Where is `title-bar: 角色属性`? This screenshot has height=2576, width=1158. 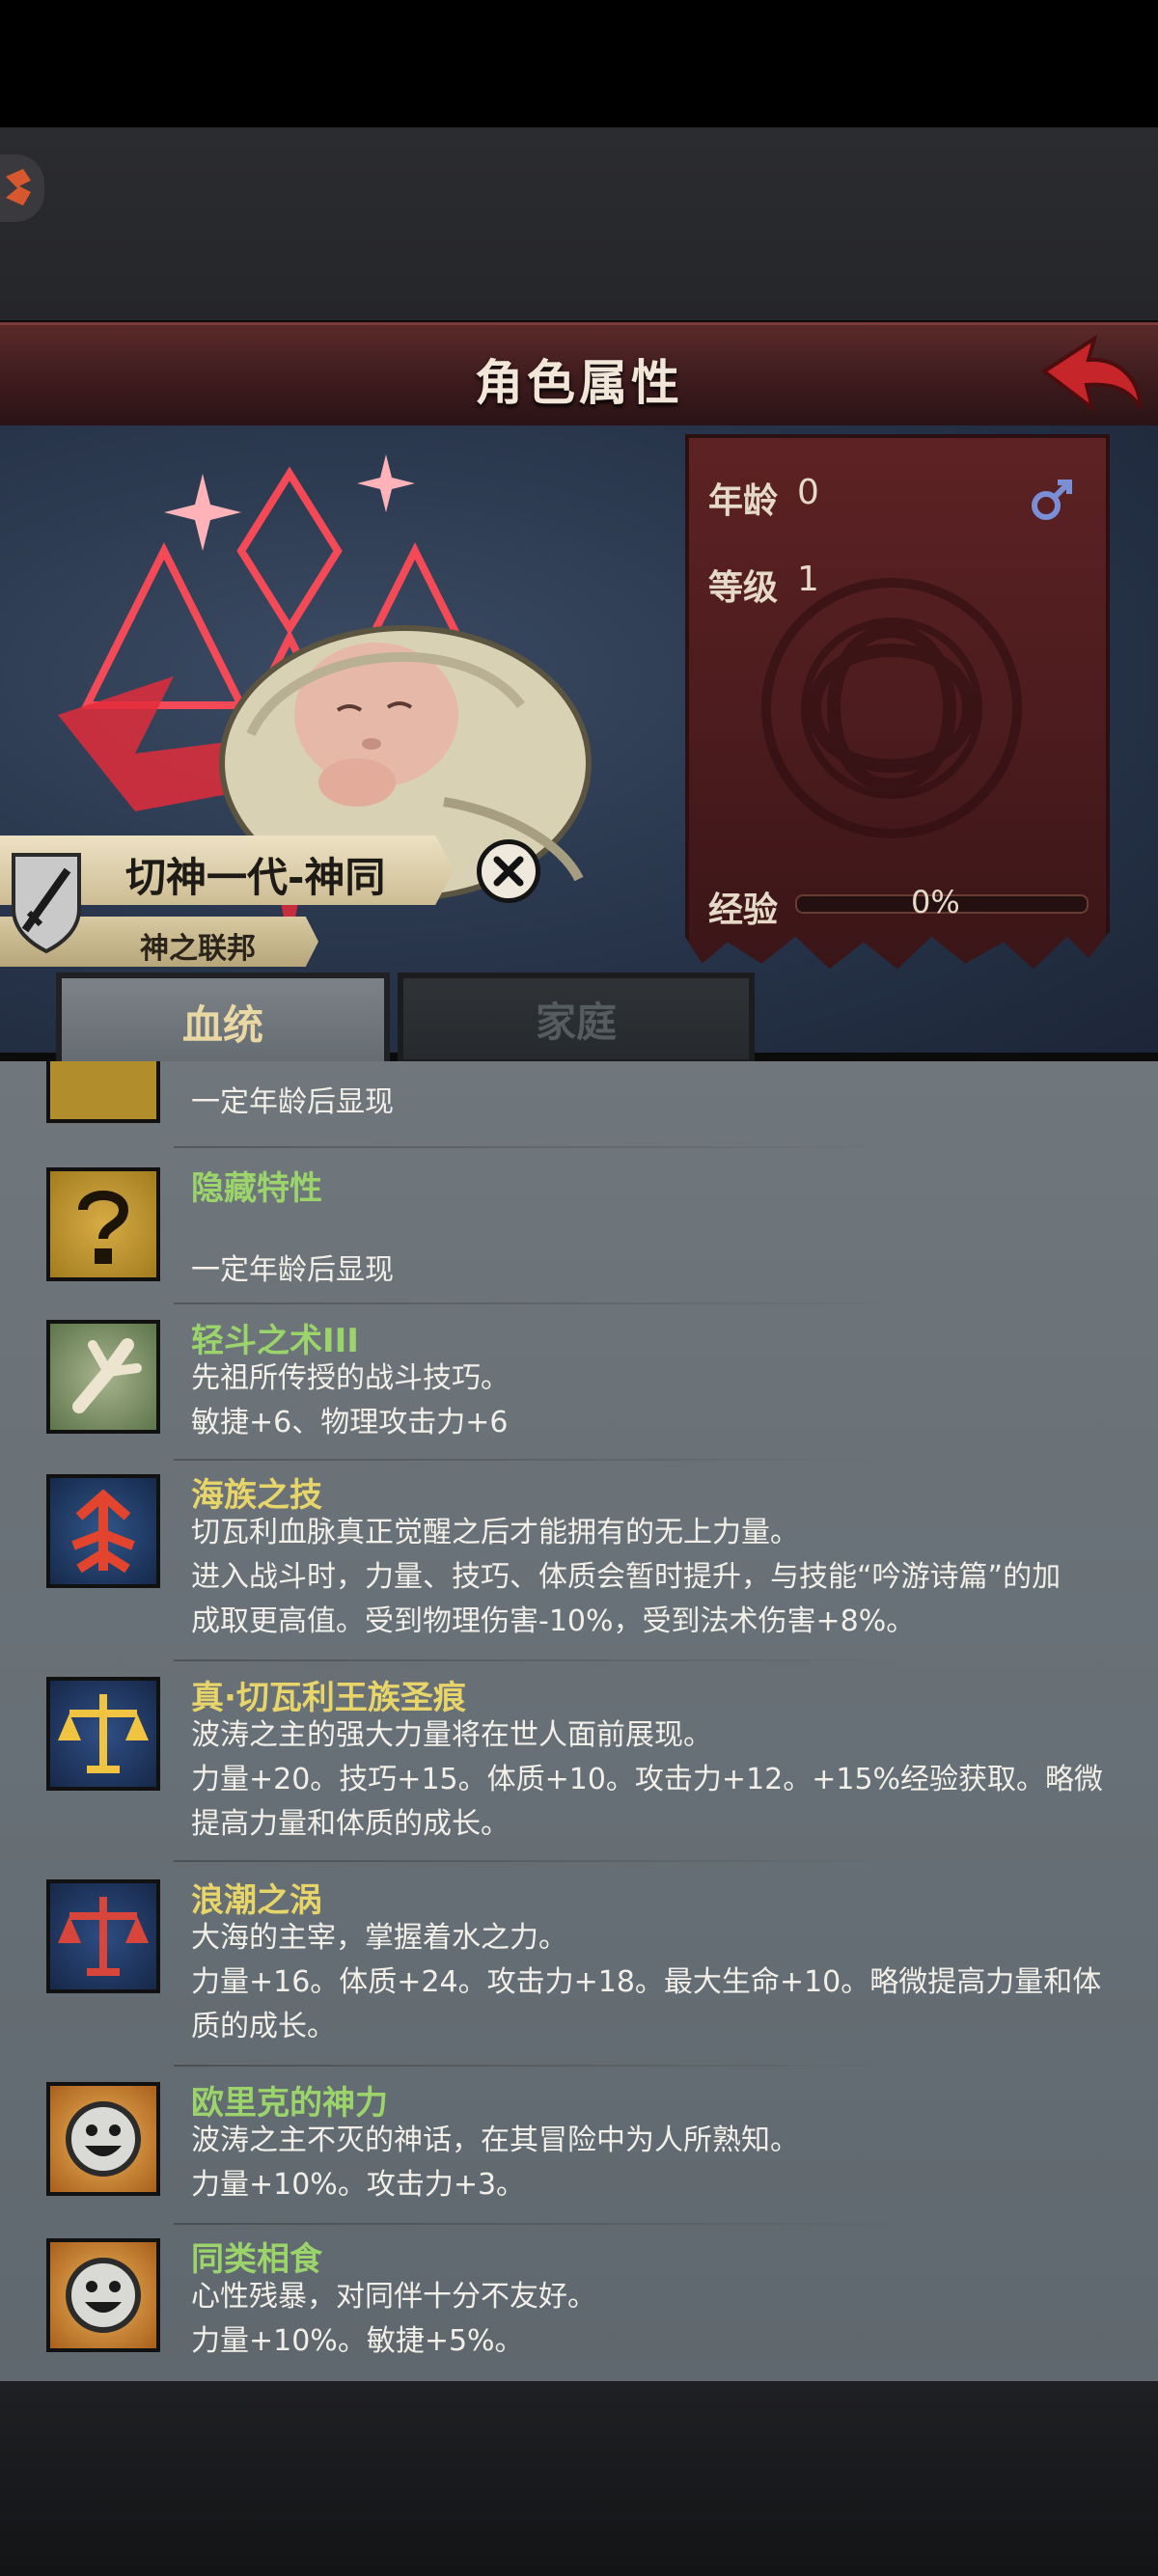 title-bar: 角色属性 is located at coordinates (579, 375).